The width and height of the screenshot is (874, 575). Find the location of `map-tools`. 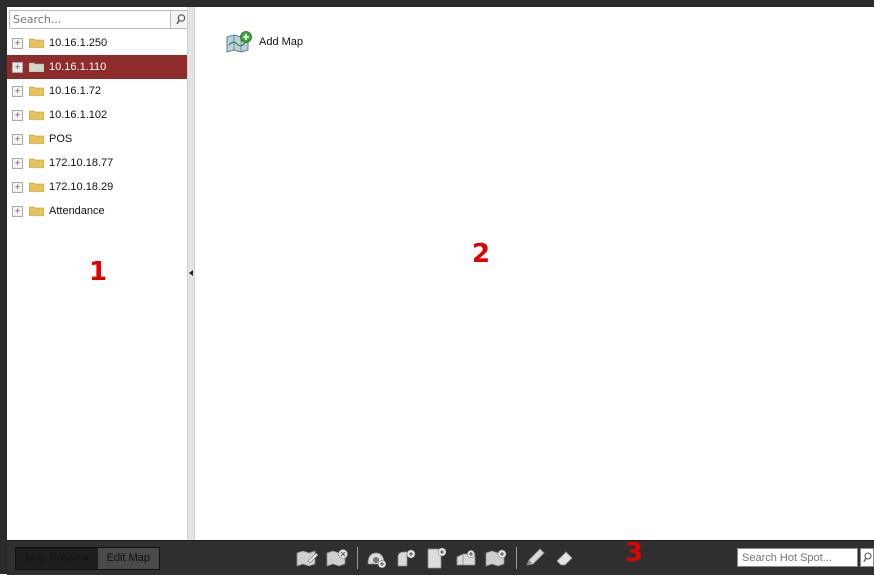

map-tools is located at coordinates (439, 558).